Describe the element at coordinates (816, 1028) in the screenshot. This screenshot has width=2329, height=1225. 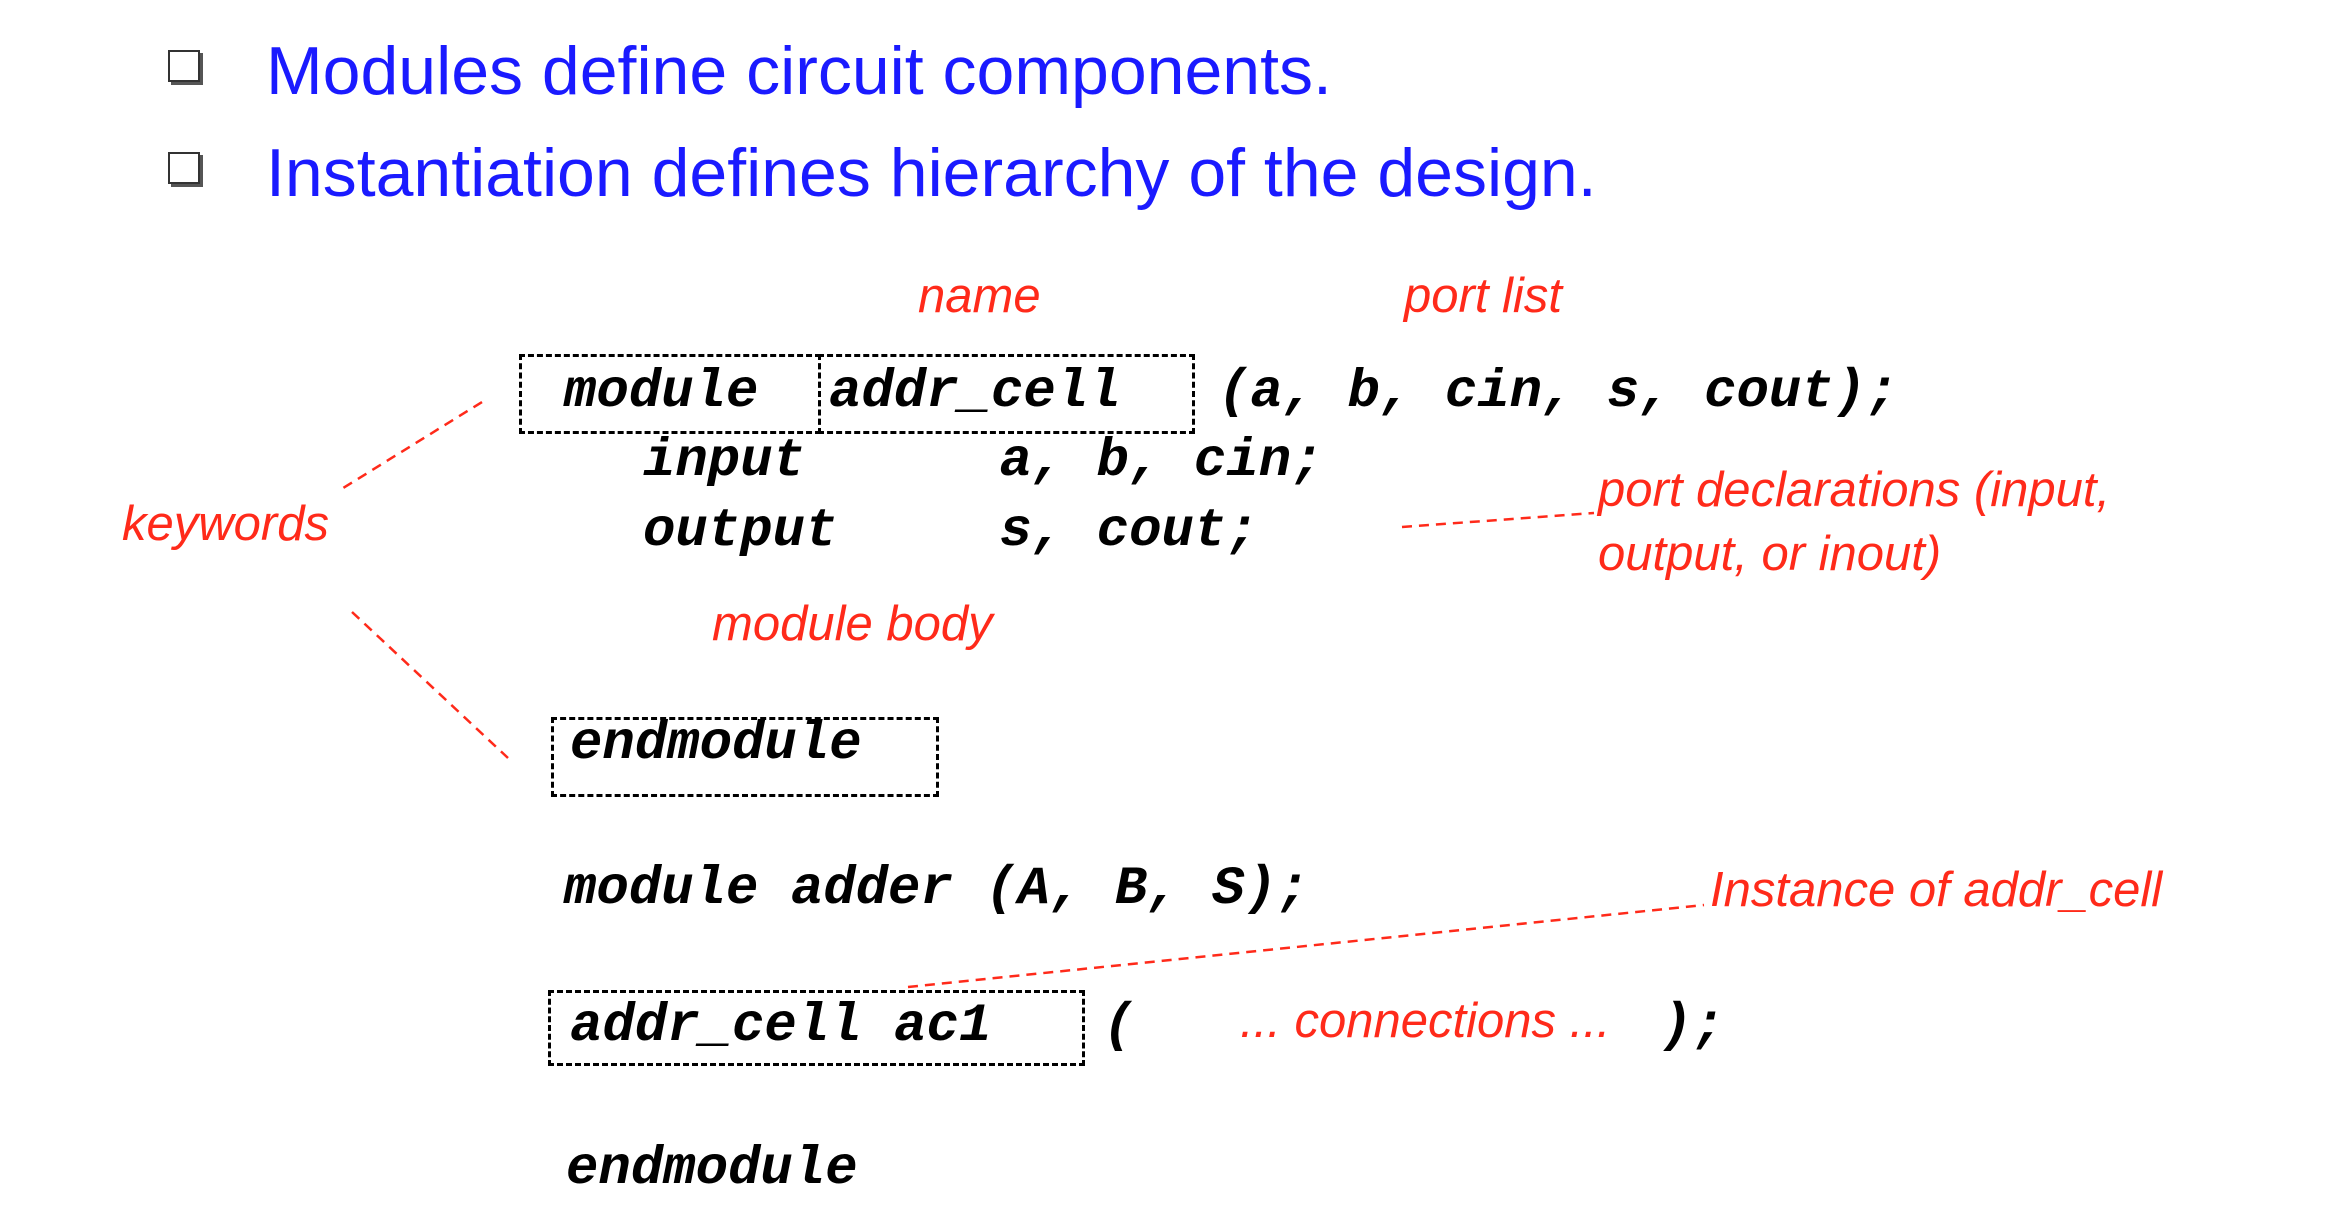
I see `dashed-box-instance` at that location.